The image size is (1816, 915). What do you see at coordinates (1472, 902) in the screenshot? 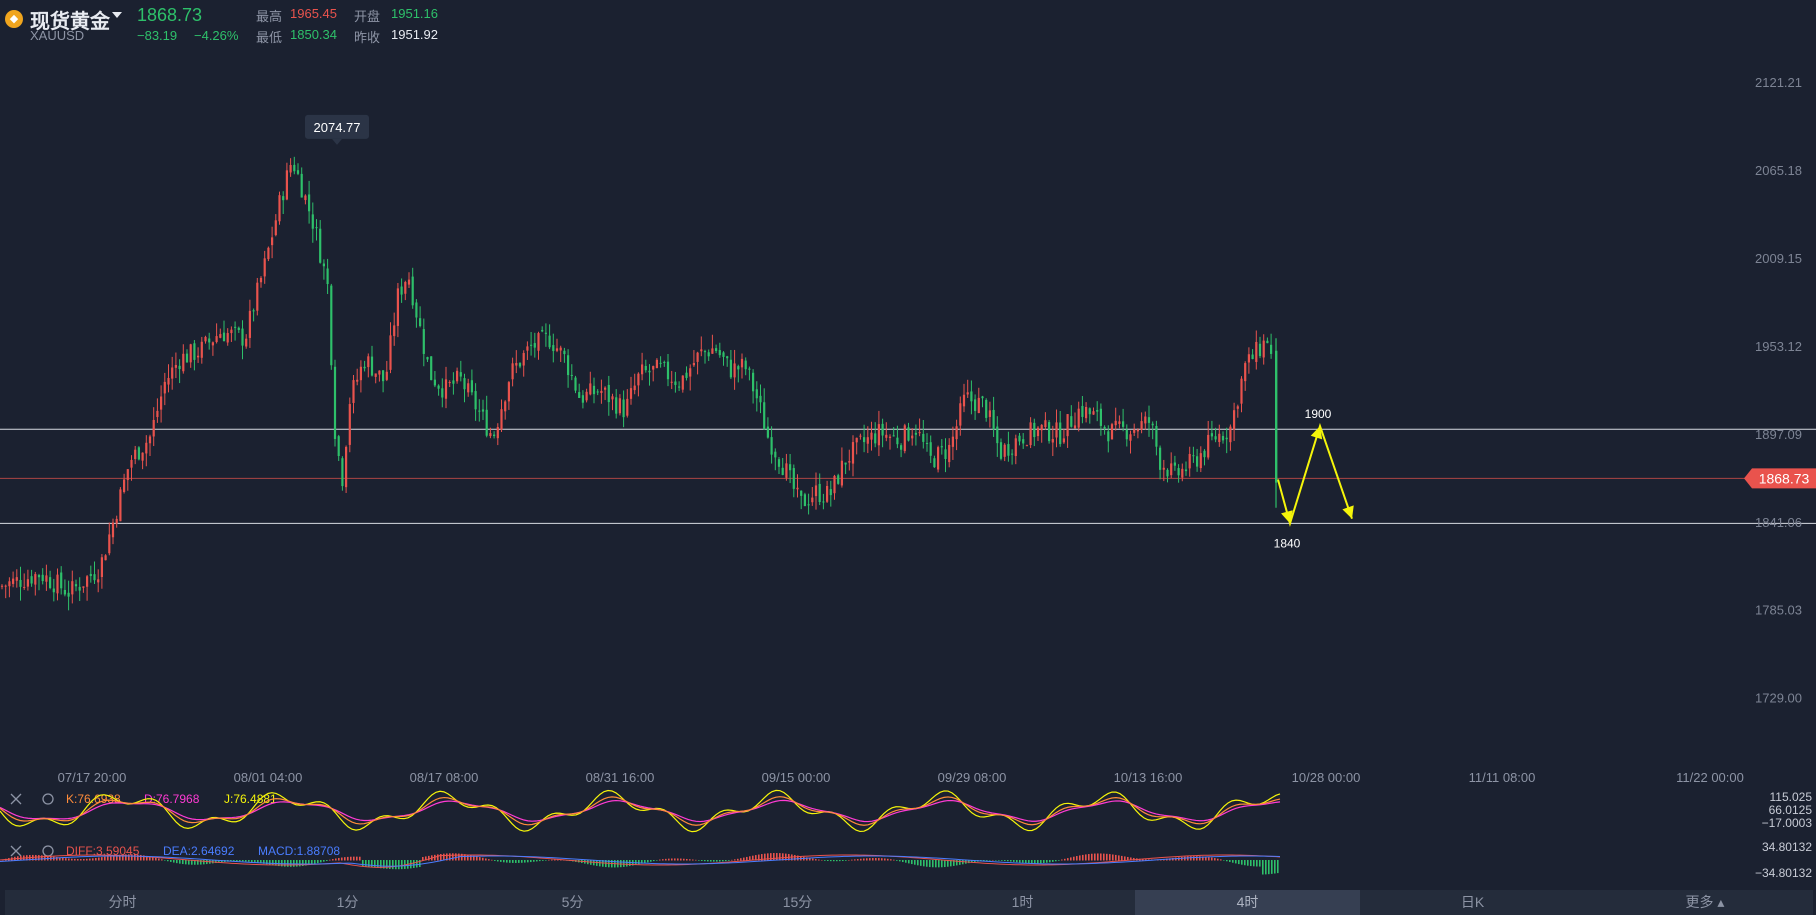
I see `tab-daily: 日K` at bounding box center [1472, 902].